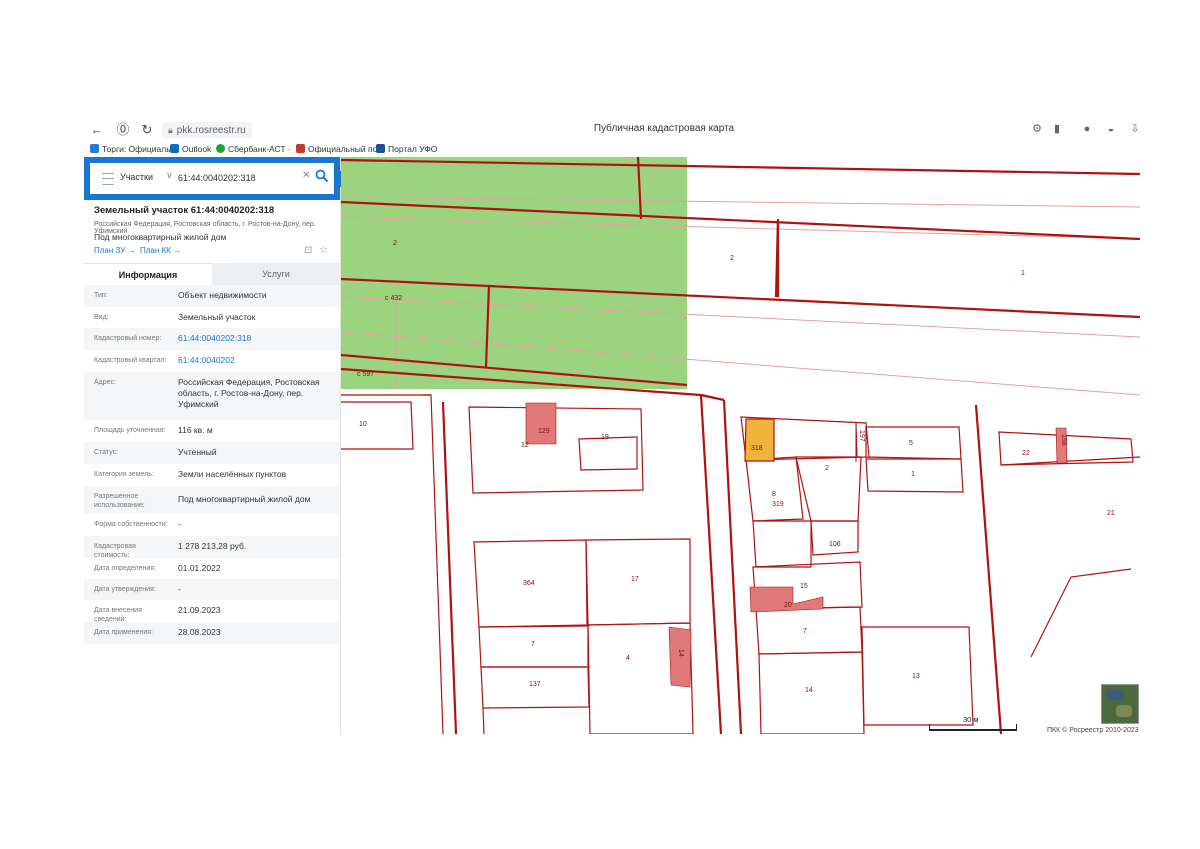  What do you see at coordinates (406, 149) in the screenshot?
I see `bookmark-ufo-portal: Портал УФО` at bounding box center [406, 149].